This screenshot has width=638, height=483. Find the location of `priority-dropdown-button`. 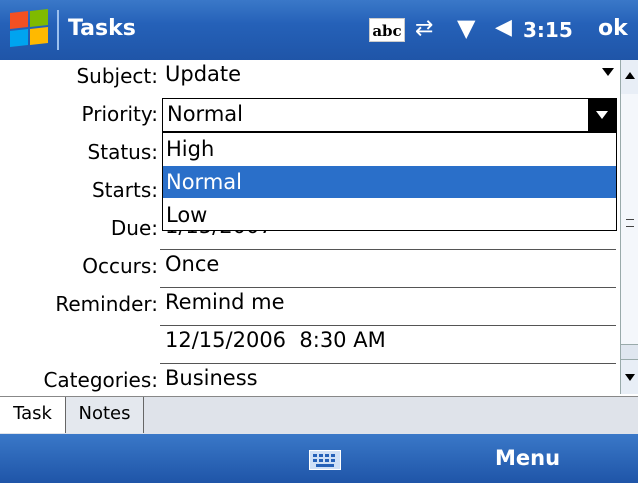

priority-dropdown-button is located at coordinates (602, 115).